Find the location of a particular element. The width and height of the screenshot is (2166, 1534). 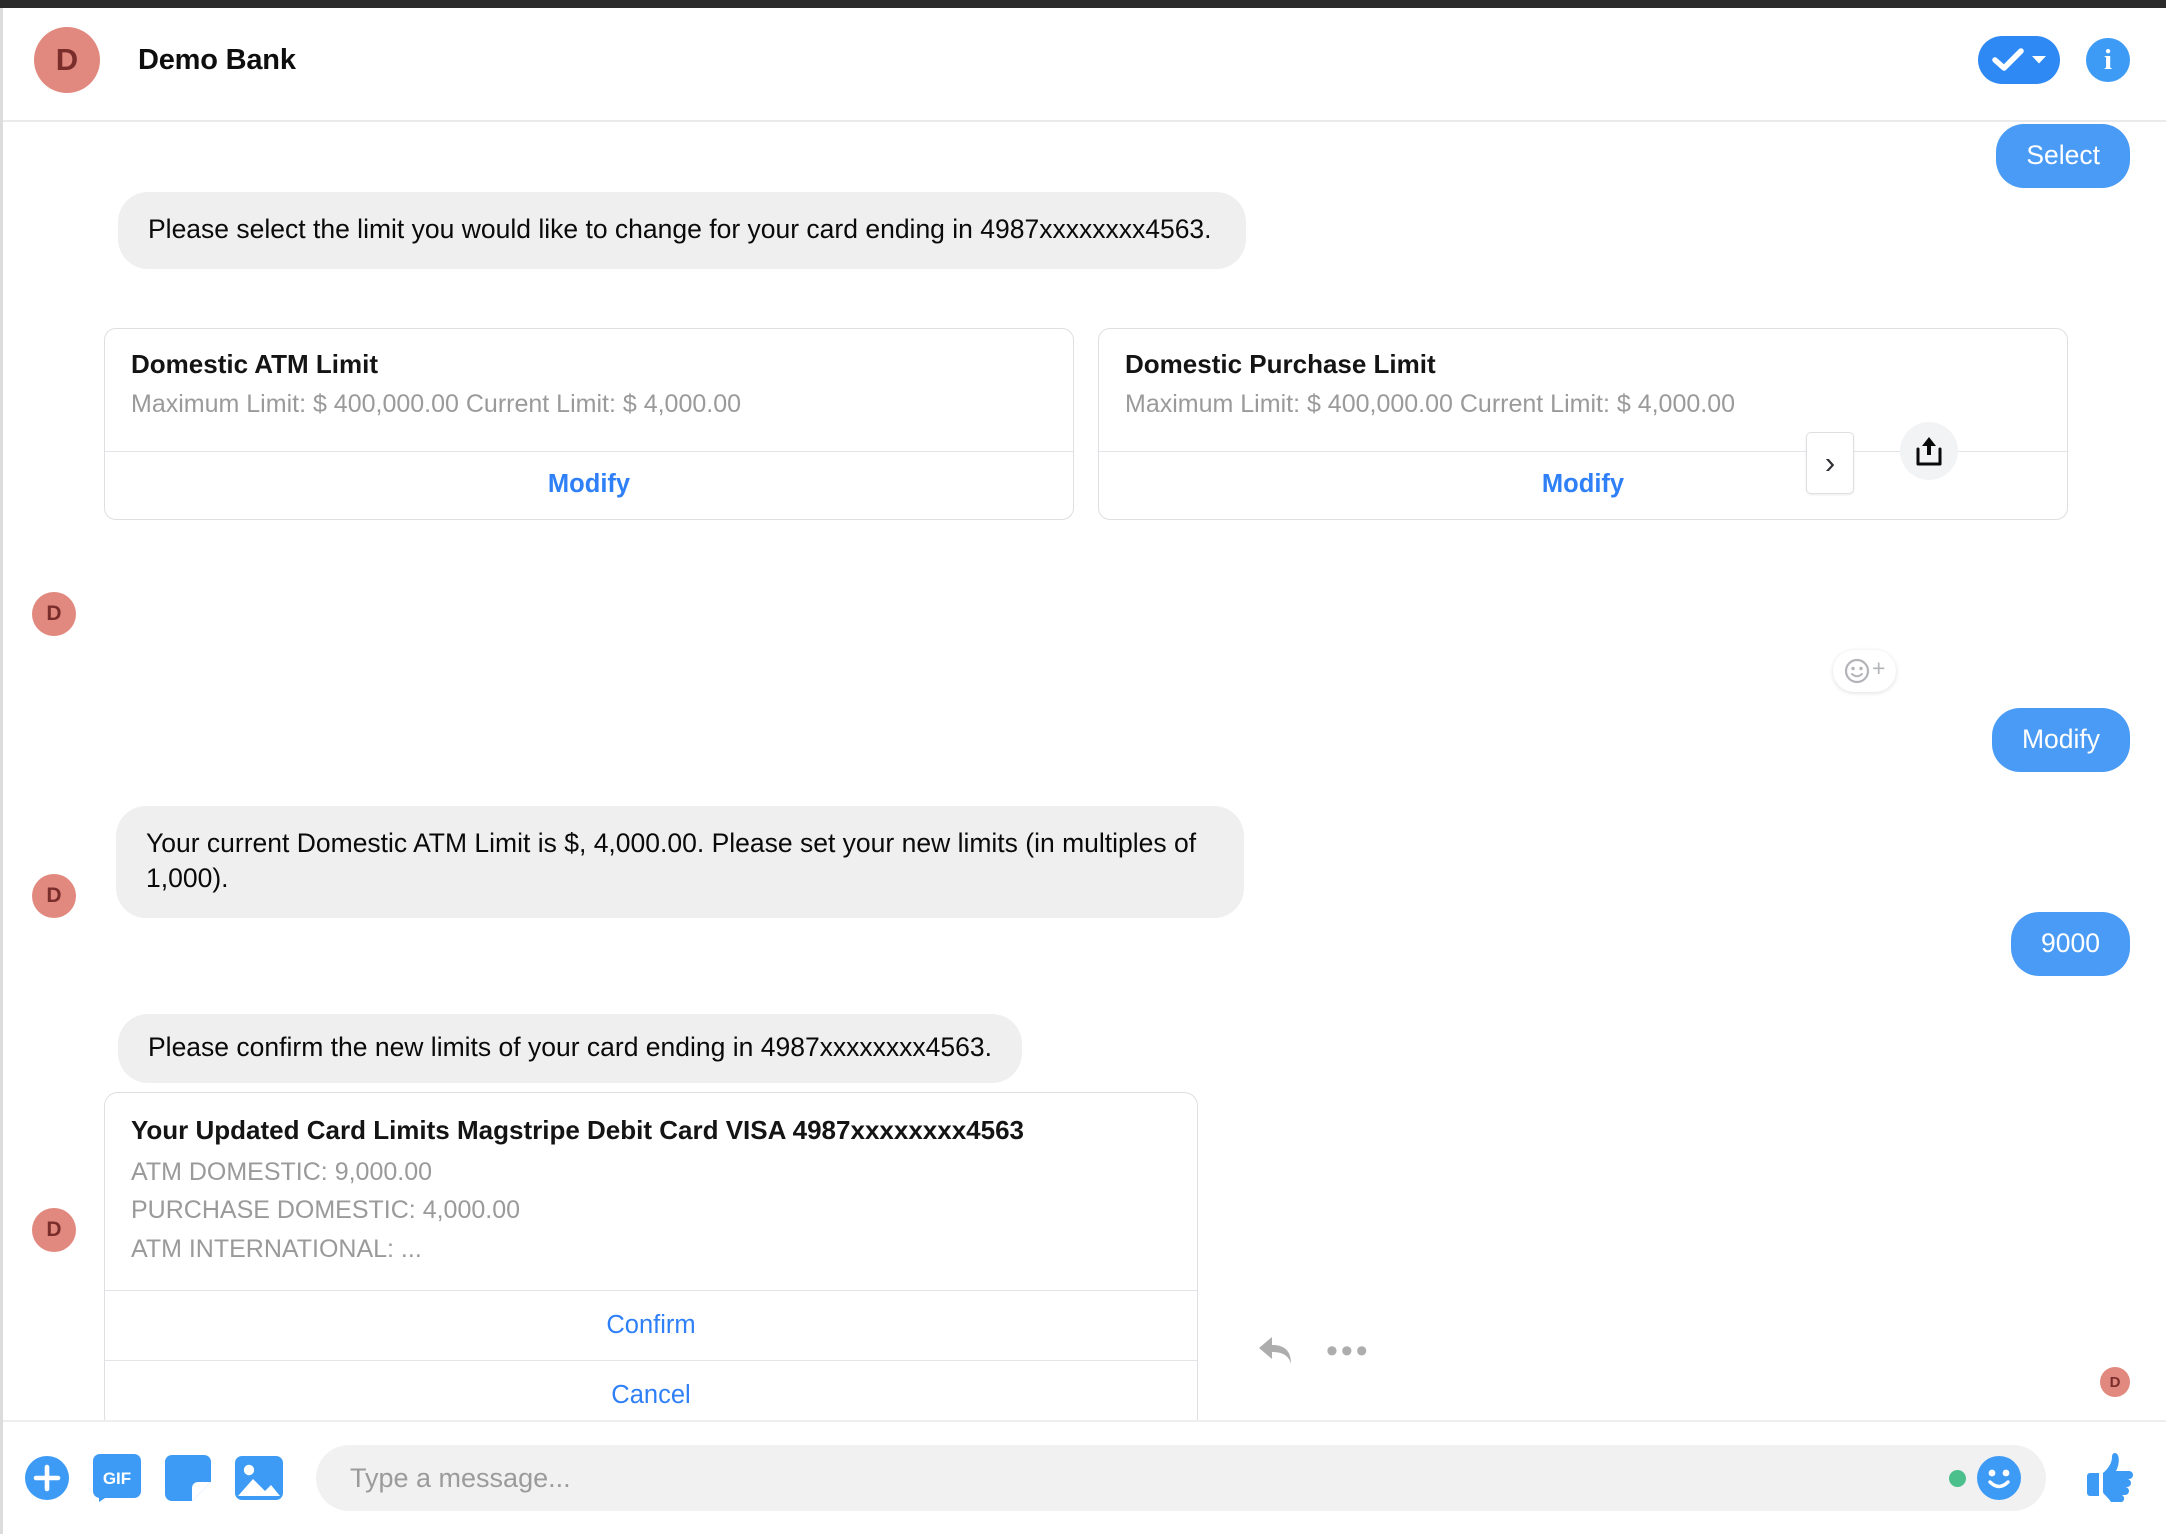

conversation-header: D Demo Bank i is located at coordinates (1083, 61).